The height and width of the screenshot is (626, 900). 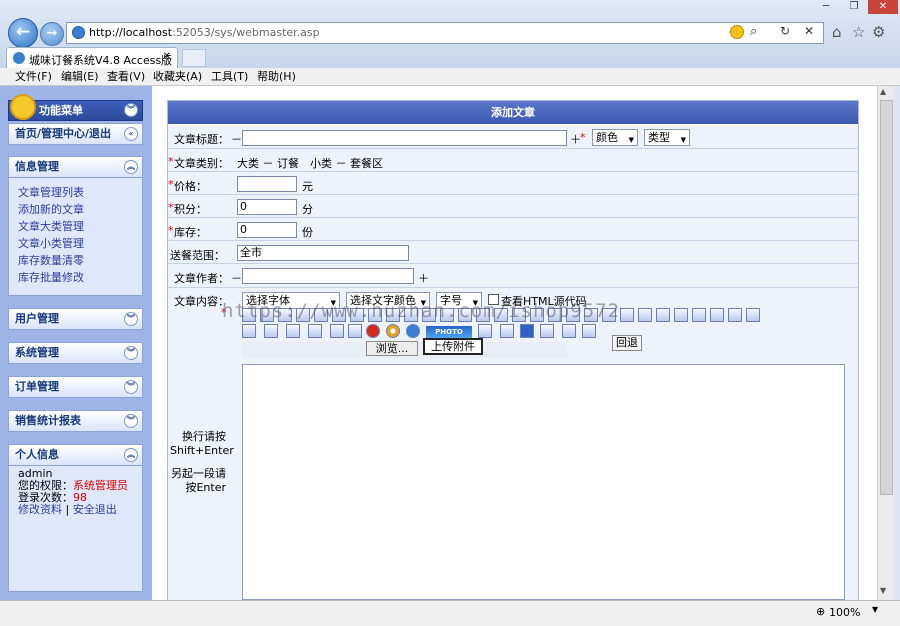 What do you see at coordinates (883, 7) in the screenshot?
I see `close-window-button: ✕` at bounding box center [883, 7].